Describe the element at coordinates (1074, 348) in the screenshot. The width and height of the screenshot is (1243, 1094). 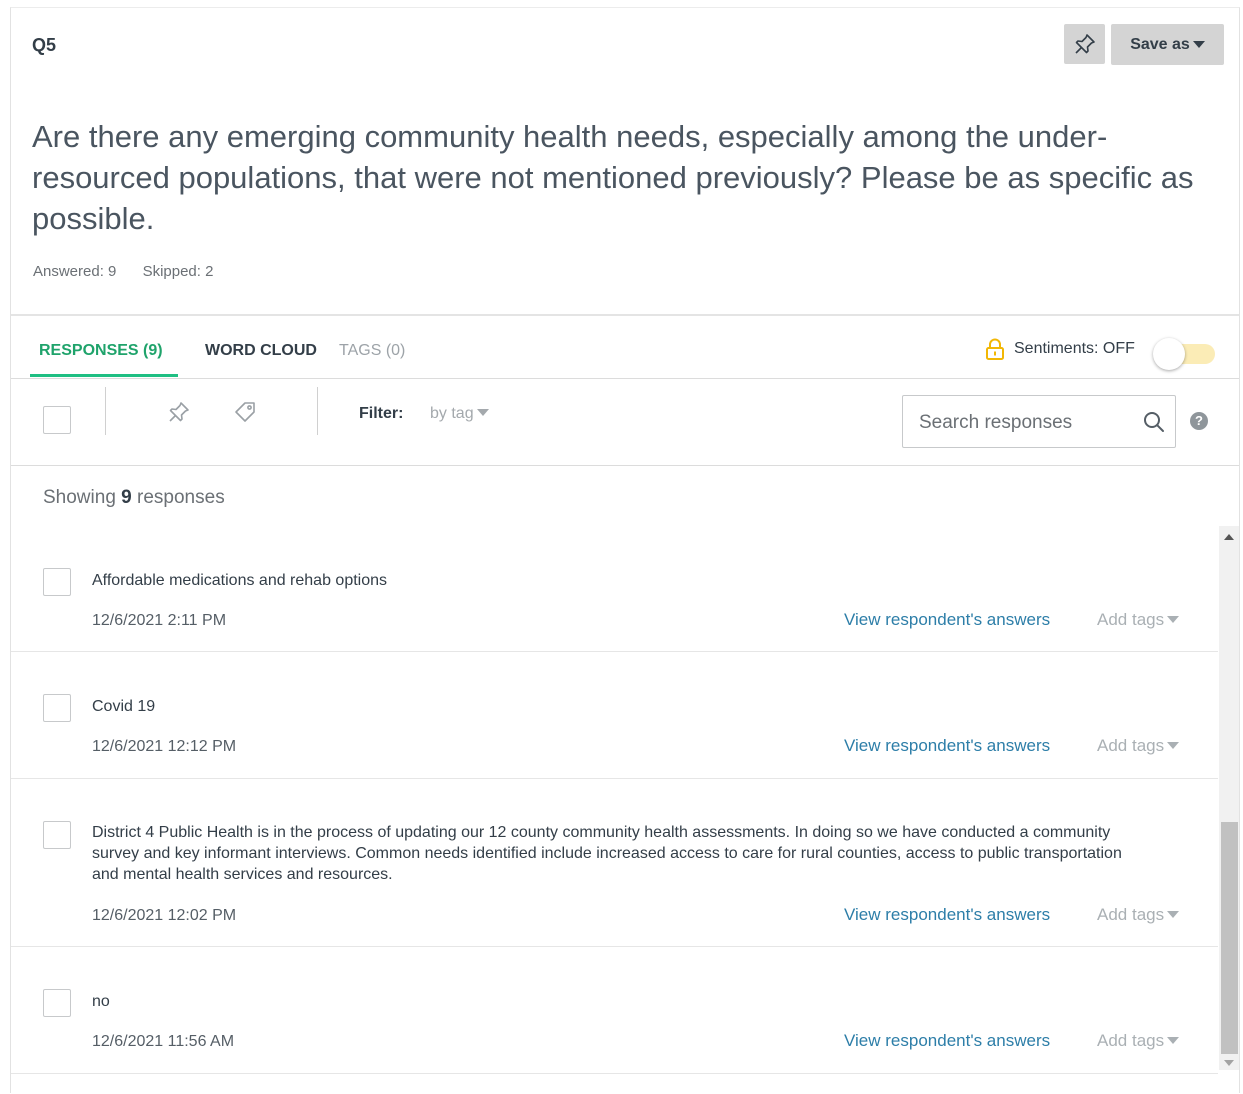
I see `sentiments-label: Sentiments: OFF` at that location.